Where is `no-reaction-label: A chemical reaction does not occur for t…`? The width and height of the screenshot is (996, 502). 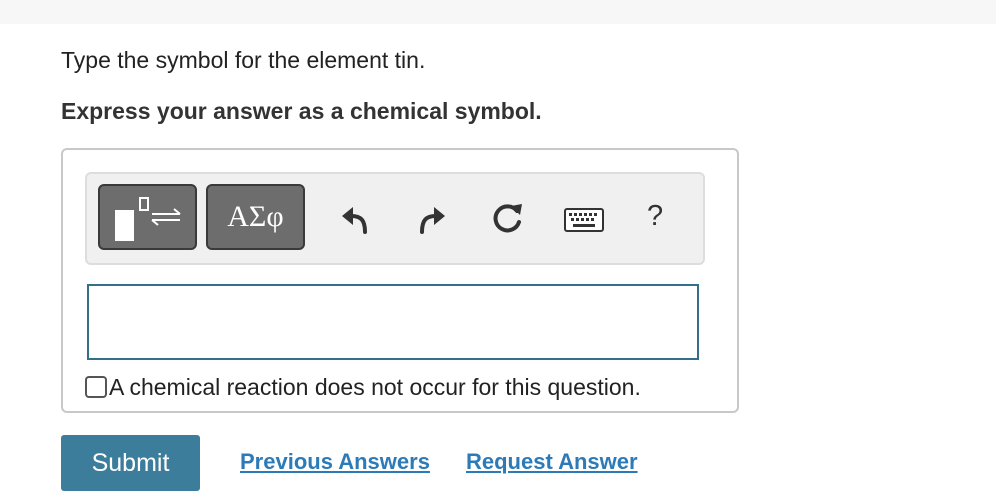
no-reaction-label: A chemical reaction does not occur for t… is located at coordinates (375, 386).